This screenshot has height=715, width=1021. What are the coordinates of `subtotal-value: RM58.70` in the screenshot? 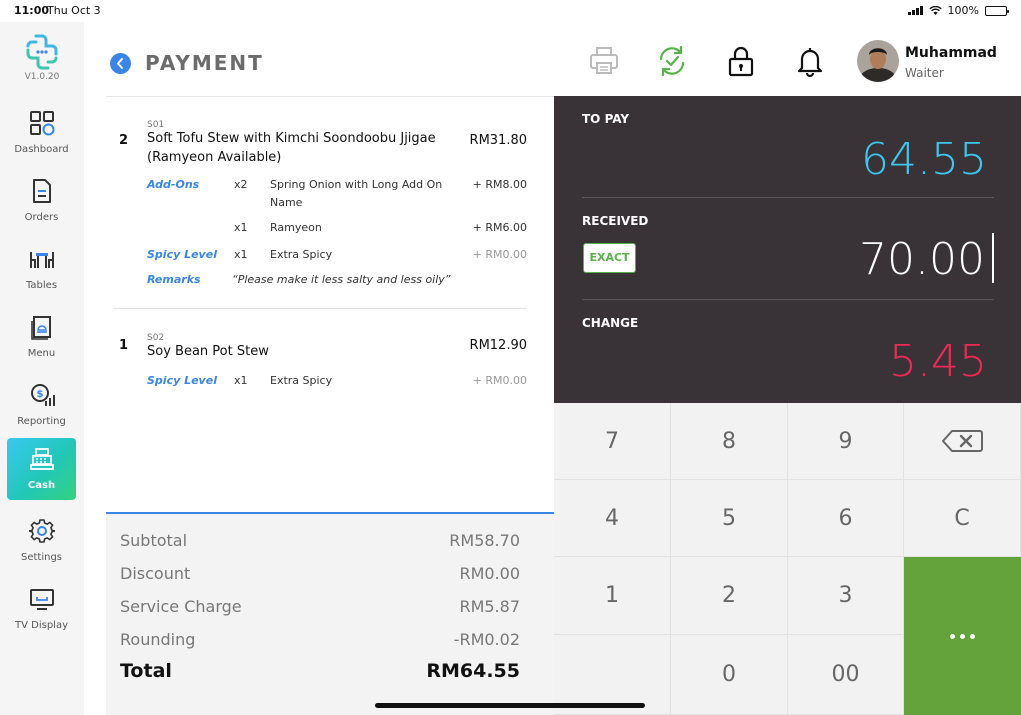 It's located at (484, 540).